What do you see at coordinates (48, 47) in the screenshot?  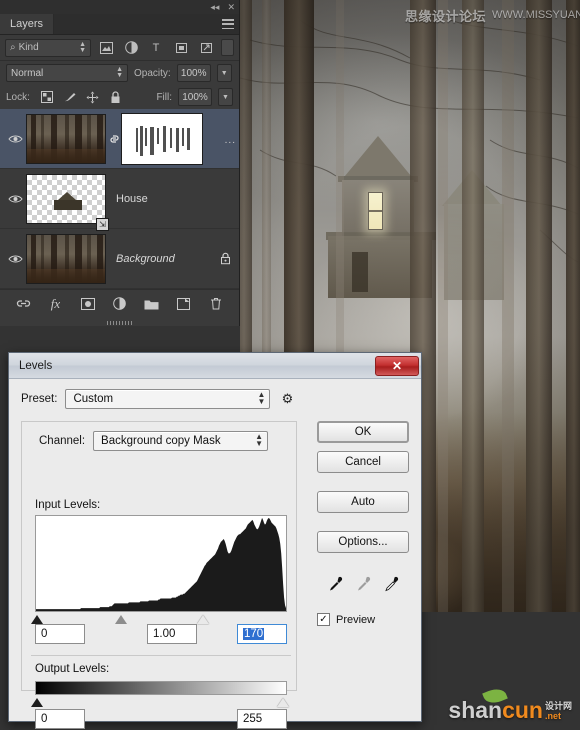 I see `filter-kind-select: ⌕ Kind ▲ ▼` at bounding box center [48, 47].